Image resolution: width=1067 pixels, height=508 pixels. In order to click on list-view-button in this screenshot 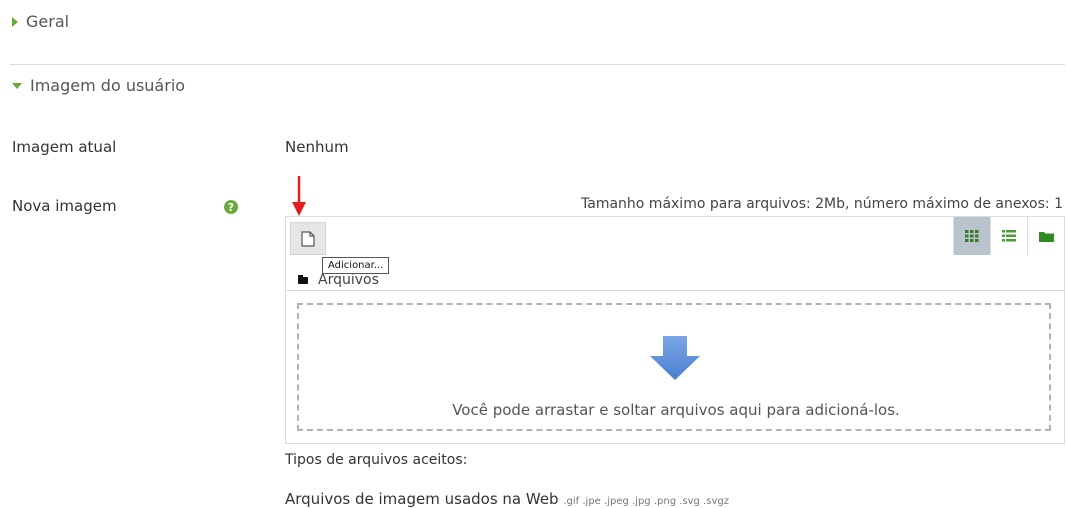, I will do `click(1008, 236)`.